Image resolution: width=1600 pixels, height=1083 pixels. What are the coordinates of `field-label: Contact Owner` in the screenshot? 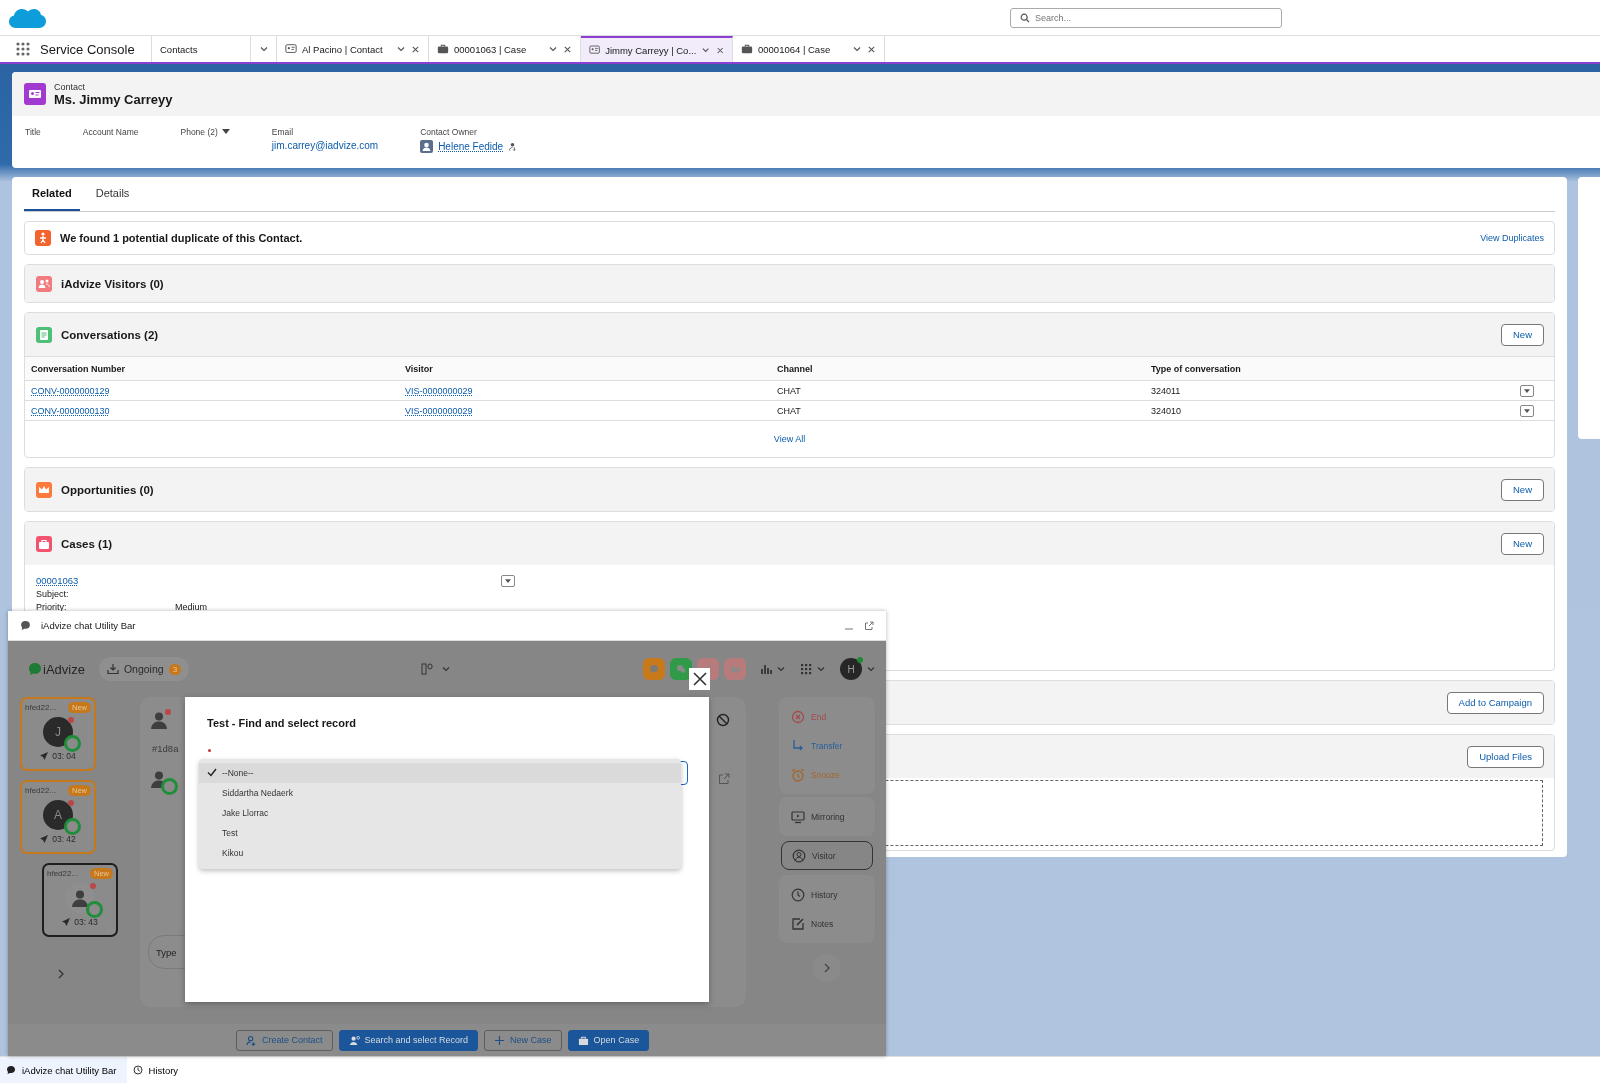 It's located at (448, 132).